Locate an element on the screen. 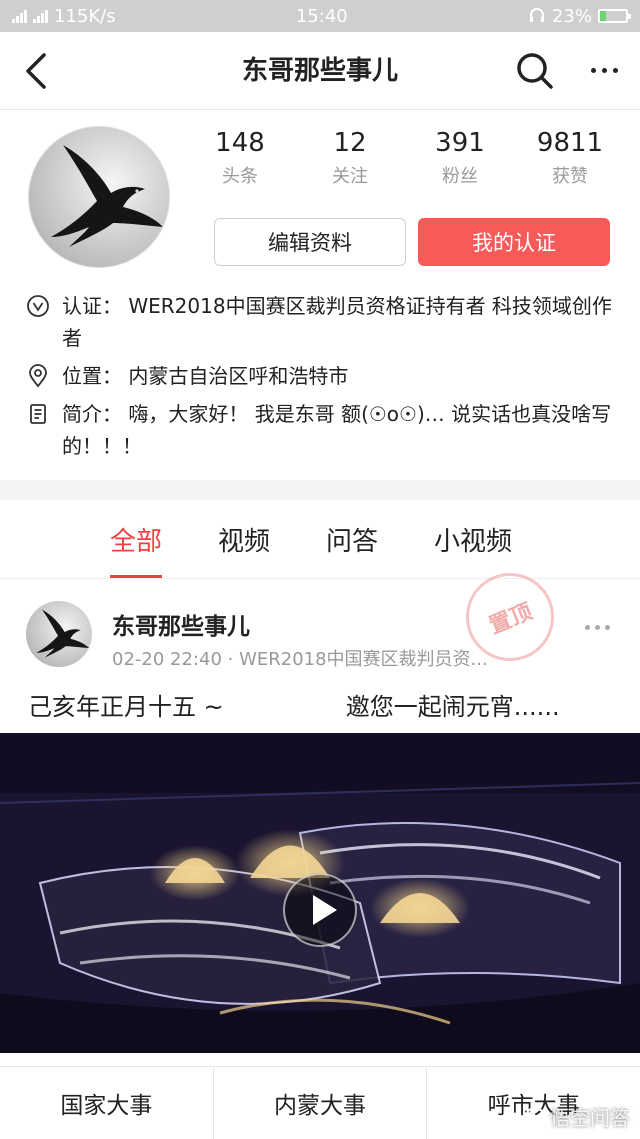  network-speed: 115K/s is located at coordinates (85, 16).